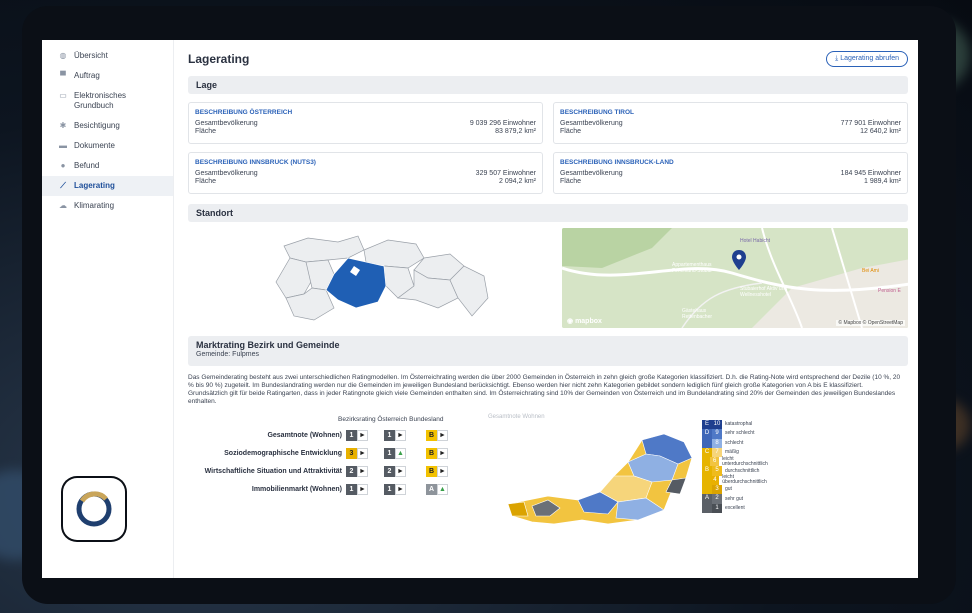 The width and height of the screenshot is (972, 613). What do you see at coordinates (869, 58) in the screenshot?
I see `button-label: Lagerating abrufen` at bounding box center [869, 58].